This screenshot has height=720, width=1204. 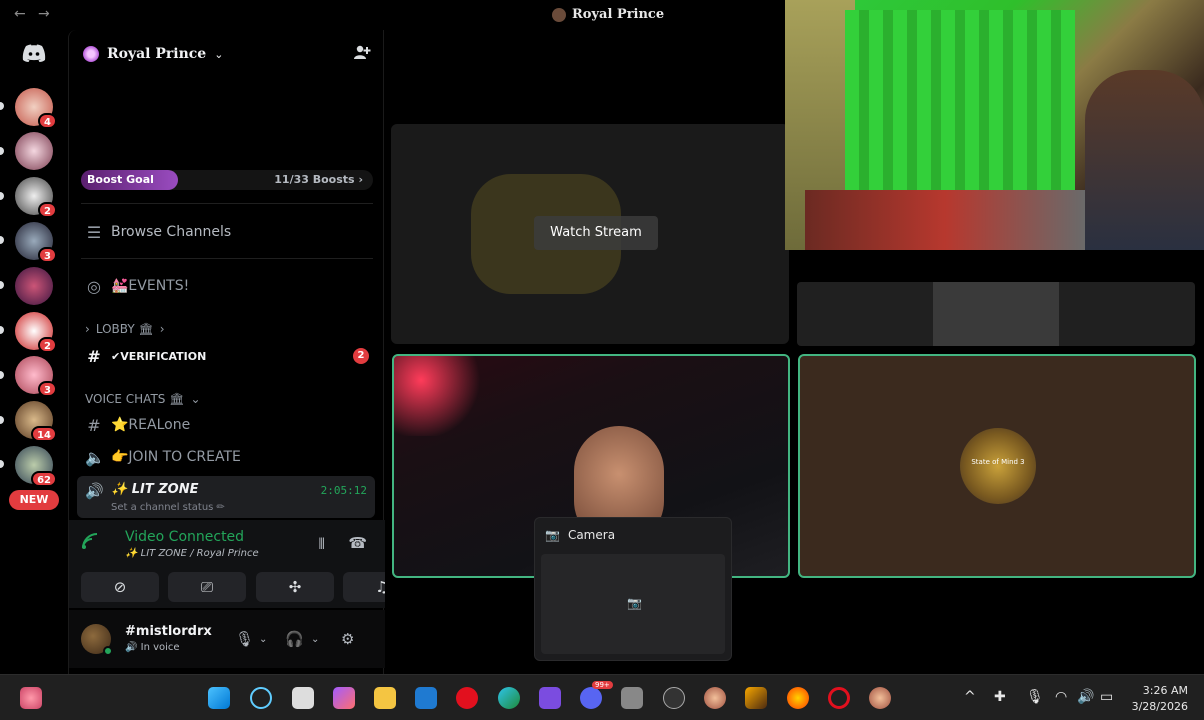 What do you see at coordinates (945, 220) in the screenshot?
I see `video-bed` at bounding box center [945, 220].